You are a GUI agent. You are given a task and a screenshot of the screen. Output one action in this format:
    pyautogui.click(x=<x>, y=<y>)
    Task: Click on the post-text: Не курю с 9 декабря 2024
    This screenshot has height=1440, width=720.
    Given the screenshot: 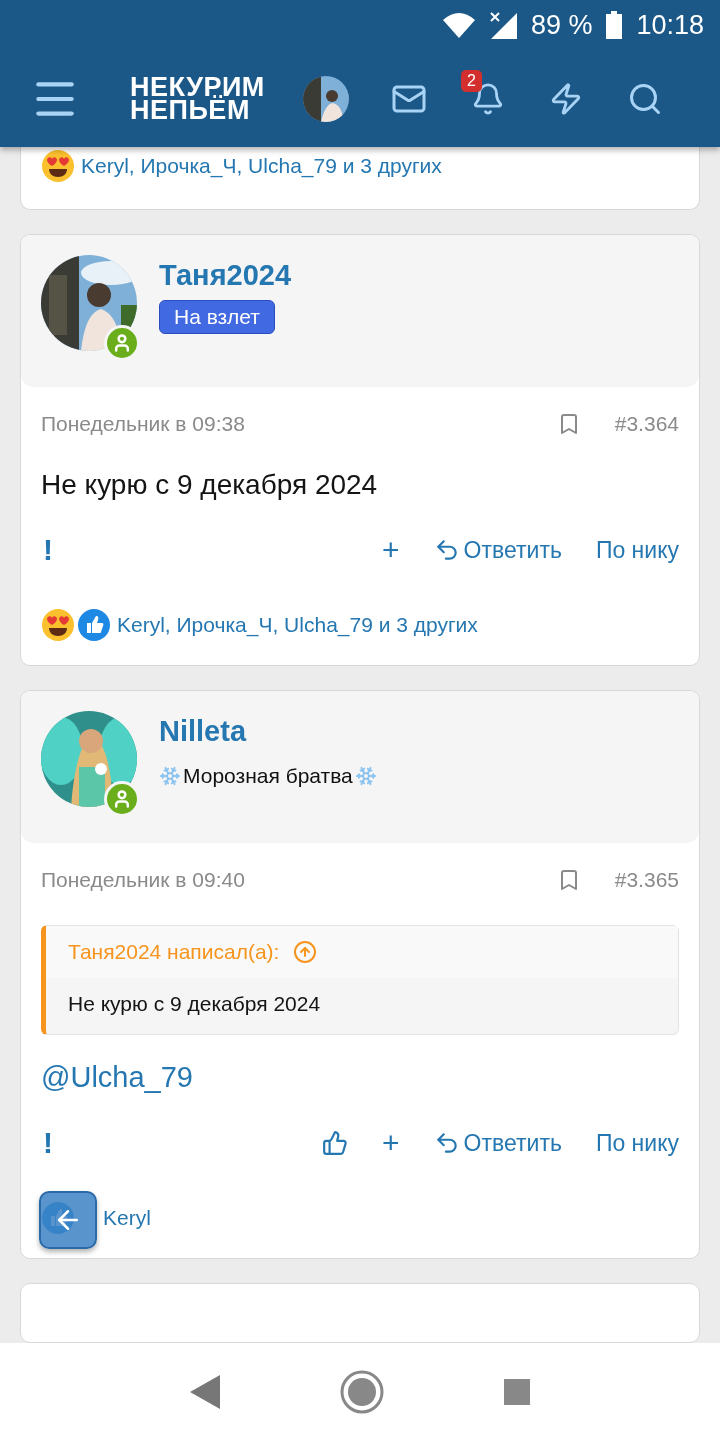 What is the action you would take?
    pyautogui.click(x=210, y=485)
    